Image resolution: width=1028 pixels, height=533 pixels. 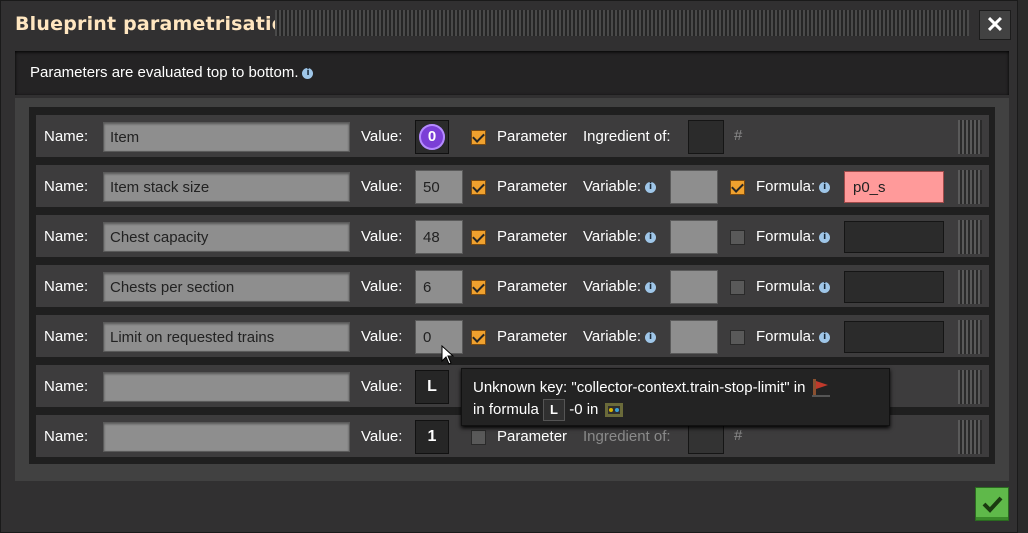 I want to click on name-field: Chests per section, so click(x=226, y=287).